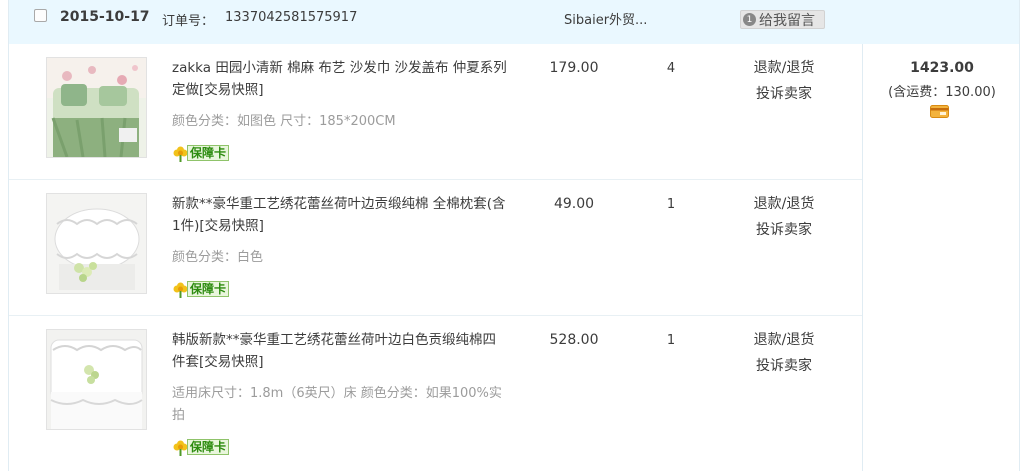 The height and width of the screenshot is (471, 1021). I want to click on product-name-link: zakka 田园小清新 棉麻 布艺 沙发巾 沙发盖布 仲夏系列 定做[交易快照], so click(339, 79).